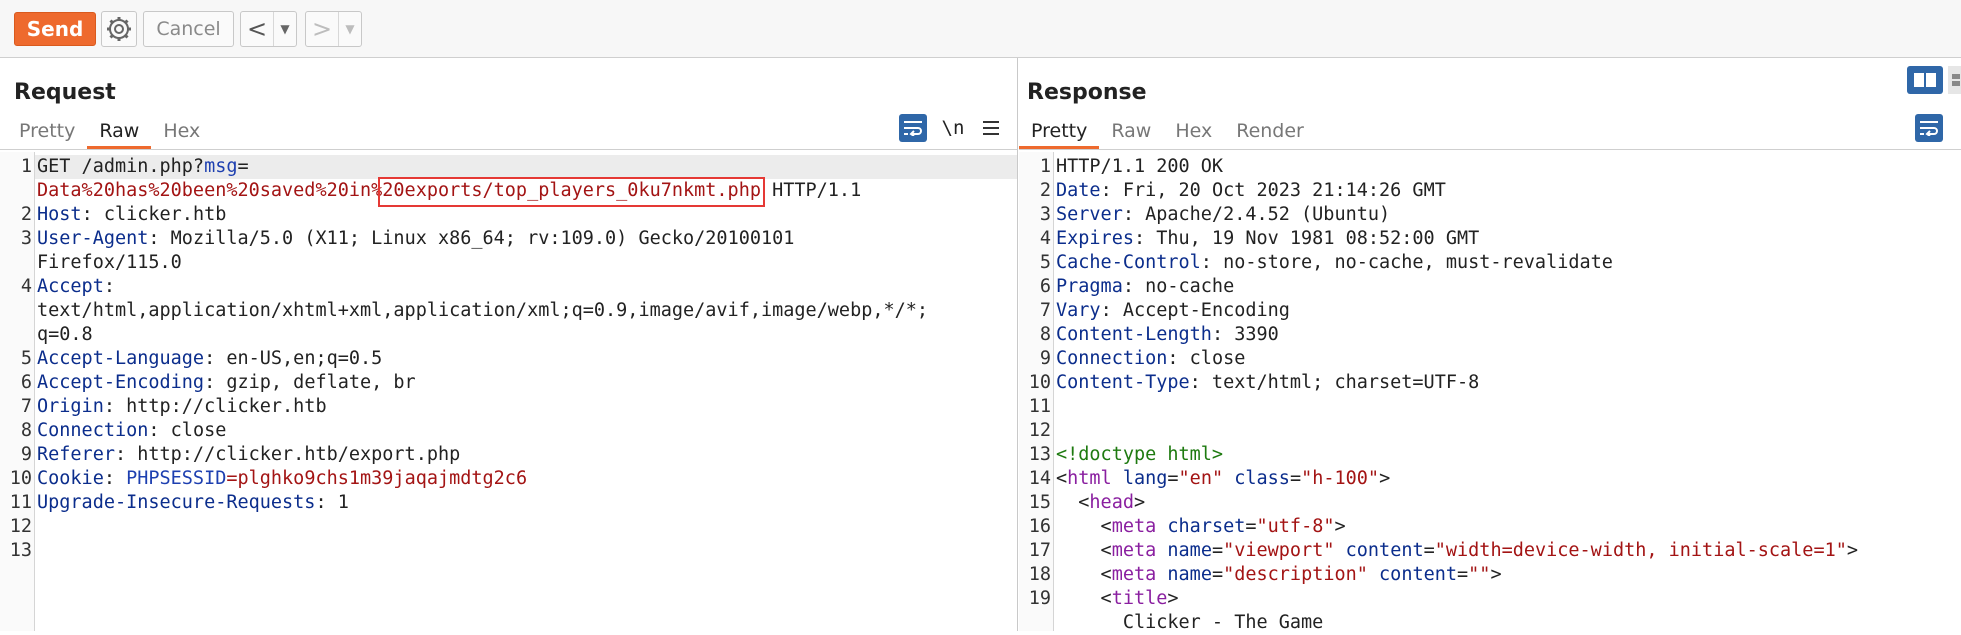 This screenshot has height=635, width=1961. What do you see at coordinates (1270, 131) in the screenshot?
I see `tab-render: Render` at bounding box center [1270, 131].